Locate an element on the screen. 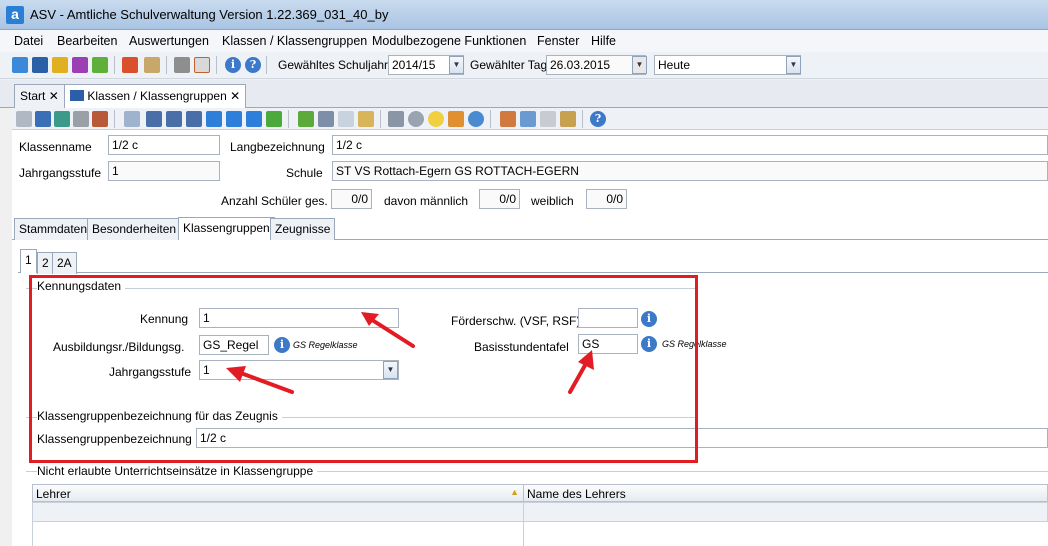 Image resolution: width=1048 pixels, height=546 pixels. heute-select: Heute is located at coordinates (727, 65).